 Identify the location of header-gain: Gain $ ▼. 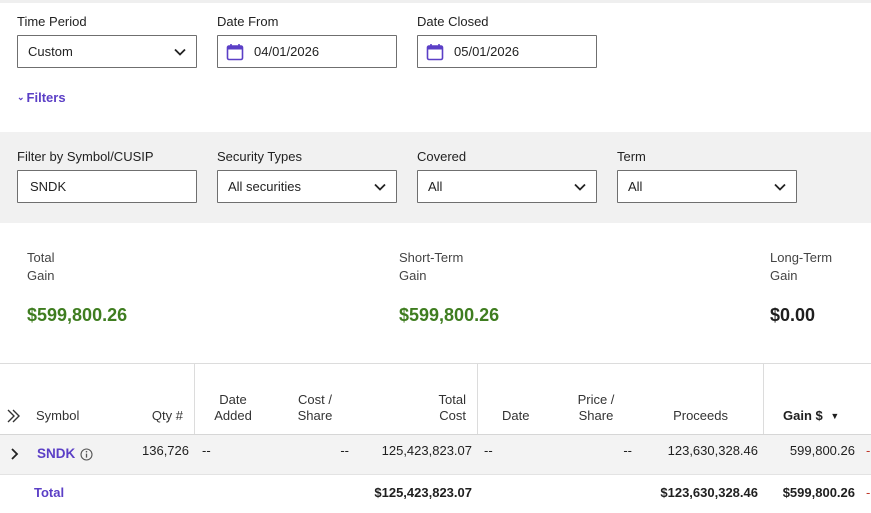
(811, 416).